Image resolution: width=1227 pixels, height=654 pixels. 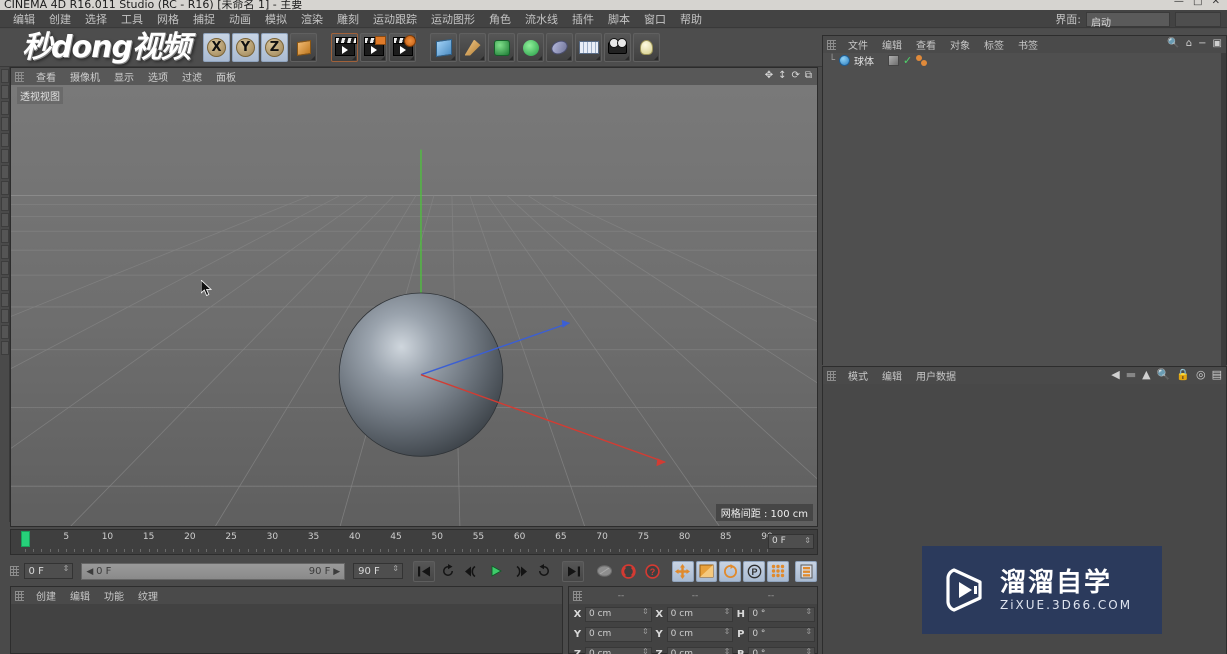 What do you see at coordinates (573, 571) in the screenshot?
I see `goto-end-button` at bounding box center [573, 571].